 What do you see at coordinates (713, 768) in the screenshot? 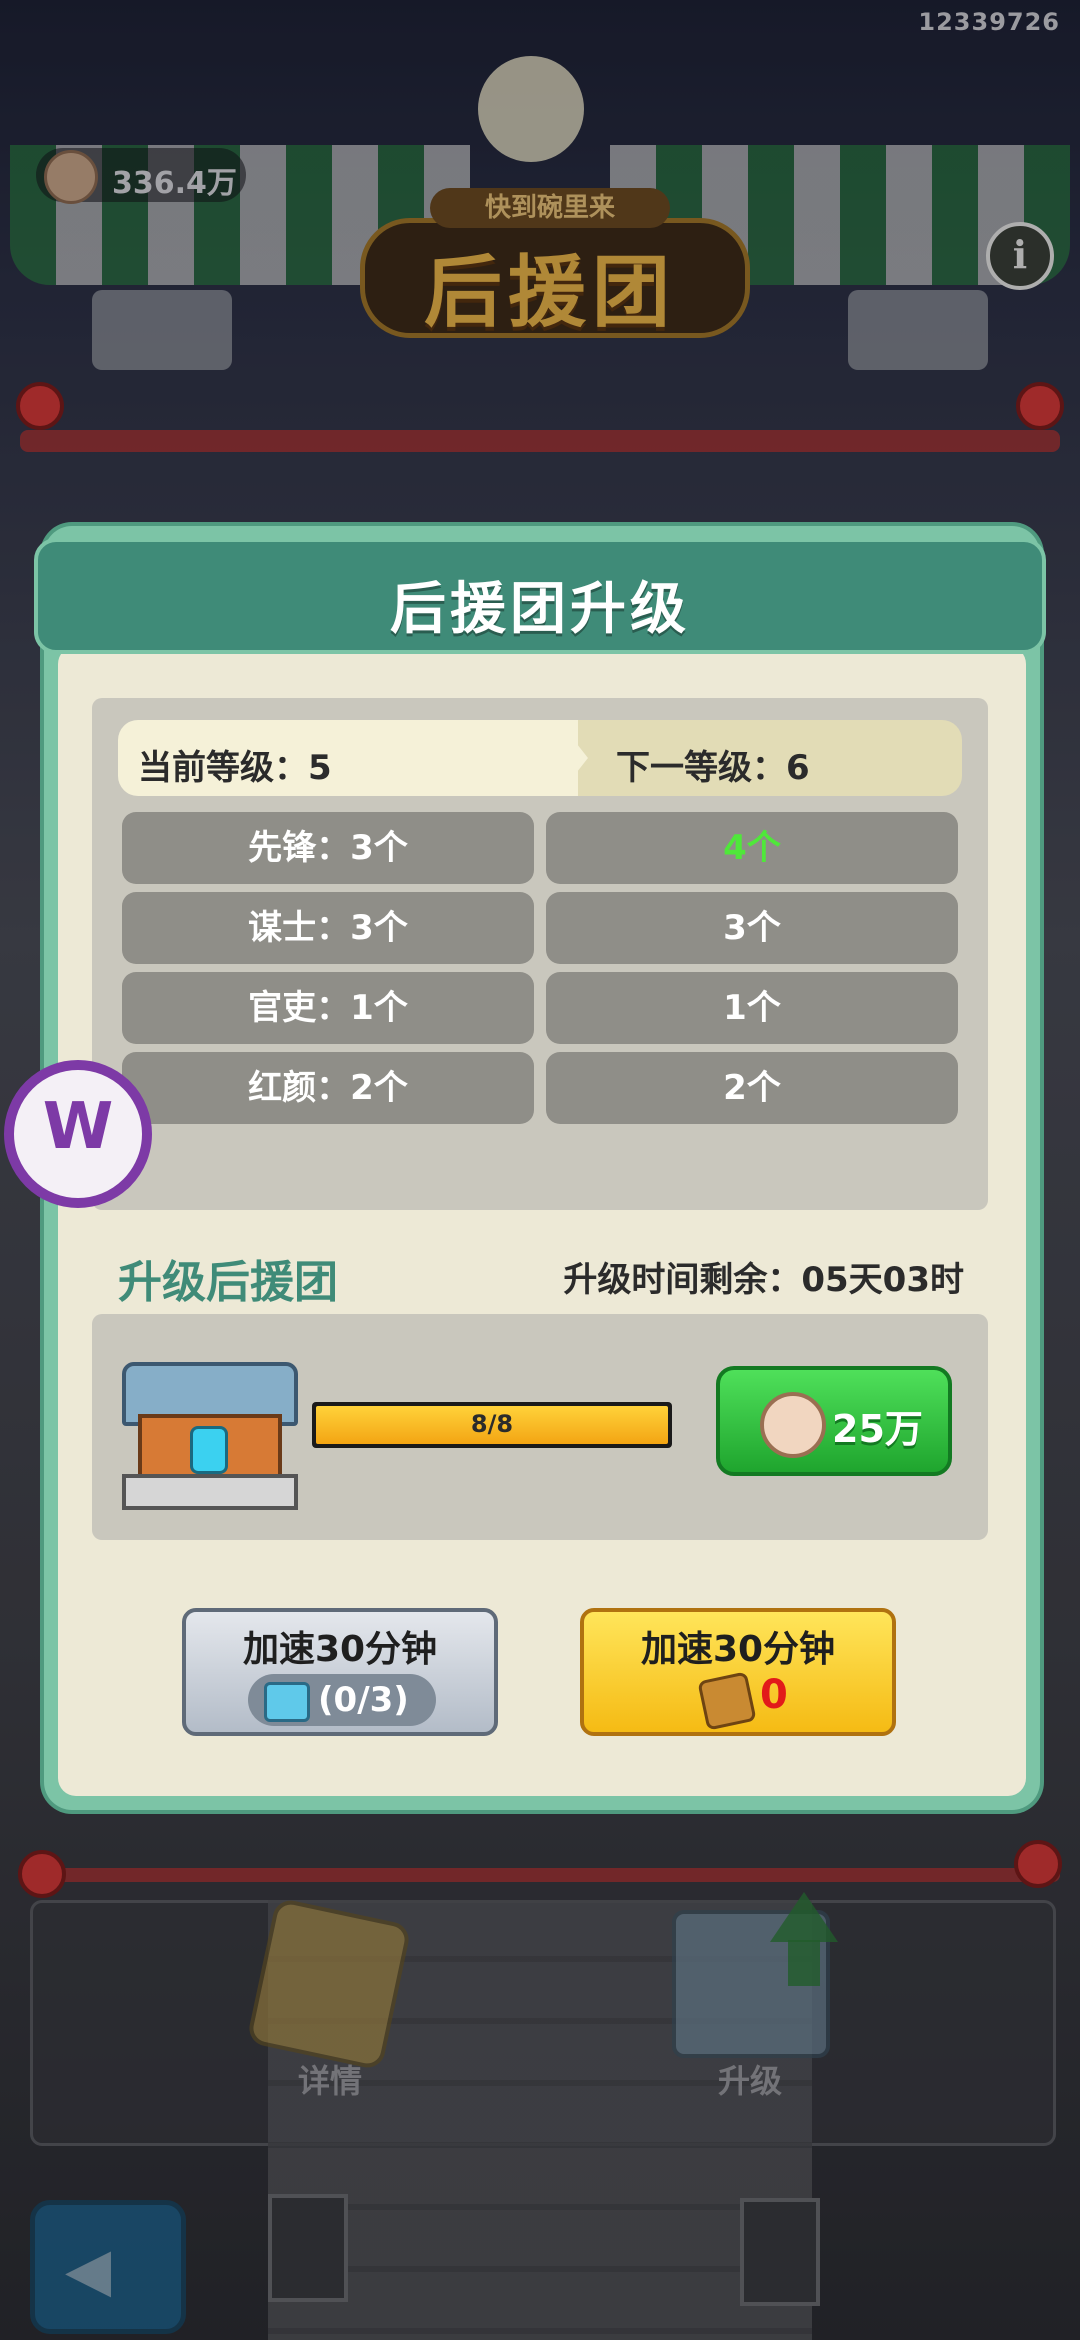
I see `next-level-label: 下一等级：6` at bounding box center [713, 768].